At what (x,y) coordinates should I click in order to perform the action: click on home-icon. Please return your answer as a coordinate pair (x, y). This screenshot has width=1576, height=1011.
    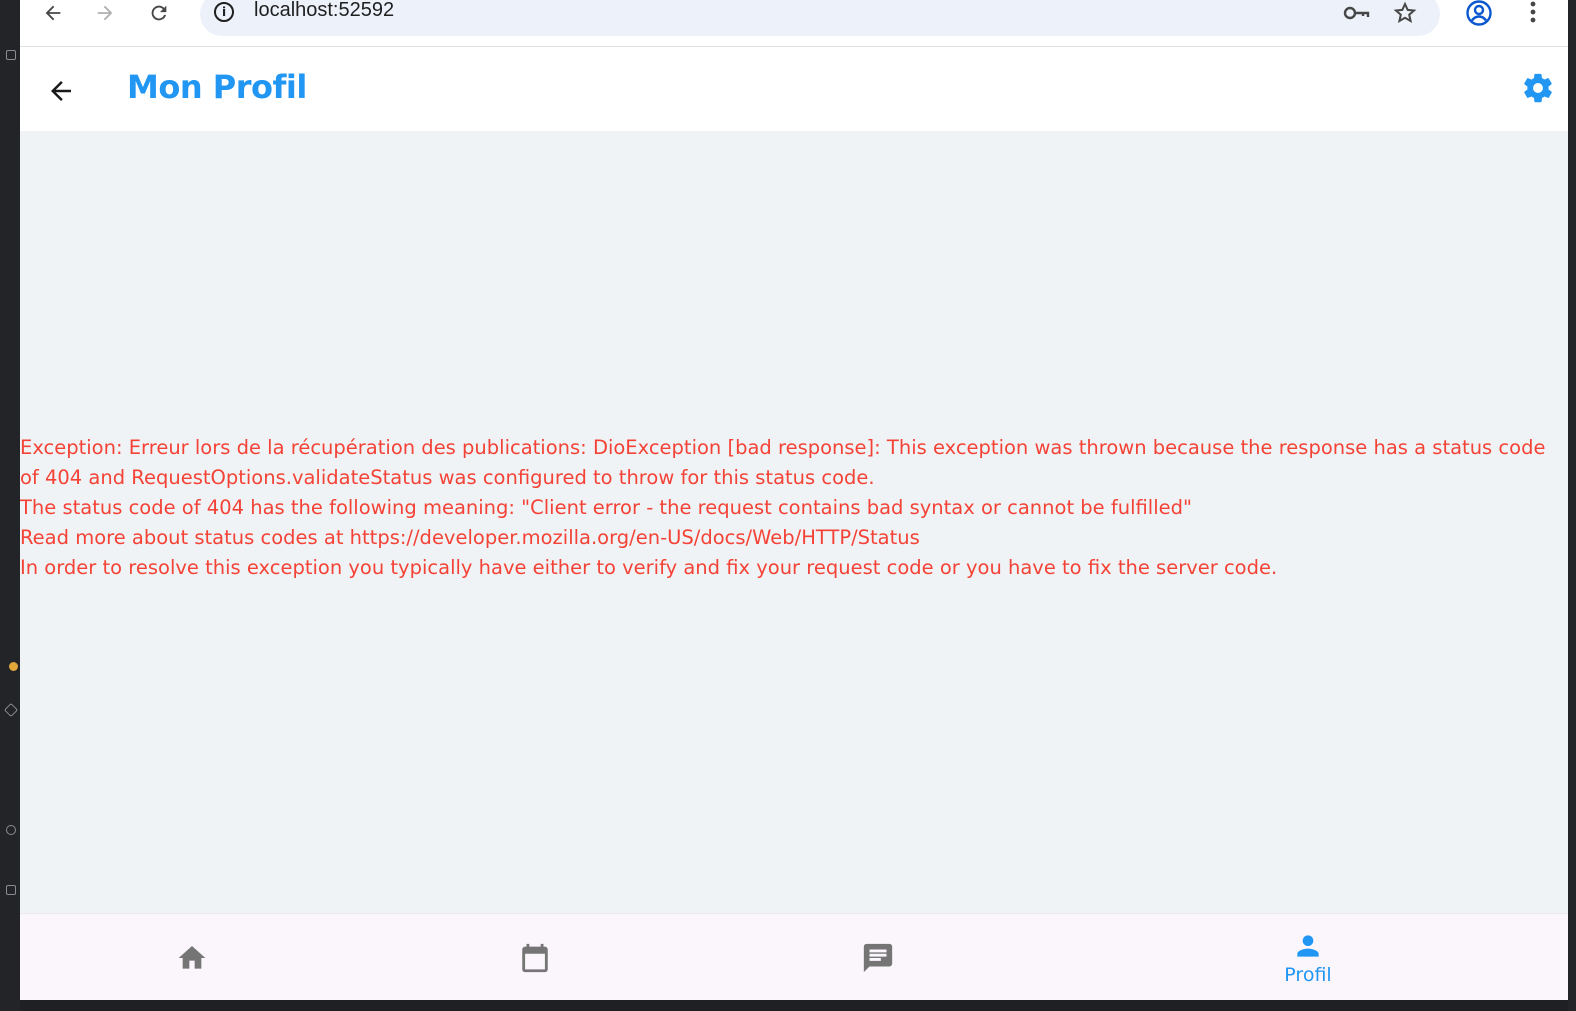
    Looking at the image, I should click on (192, 957).